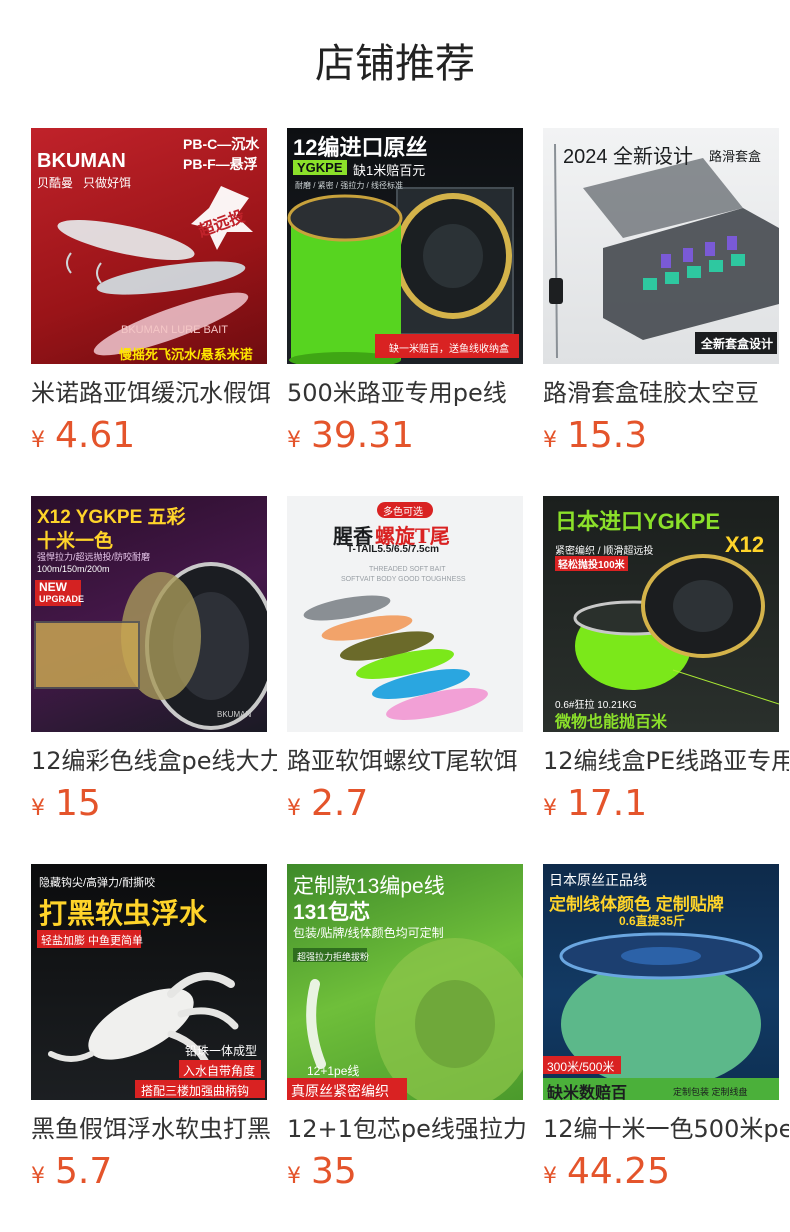 The width and height of the screenshot is (790, 1232). I want to click on product-name: 米诺路亚饵缓沉水假饵, so click(154, 393).